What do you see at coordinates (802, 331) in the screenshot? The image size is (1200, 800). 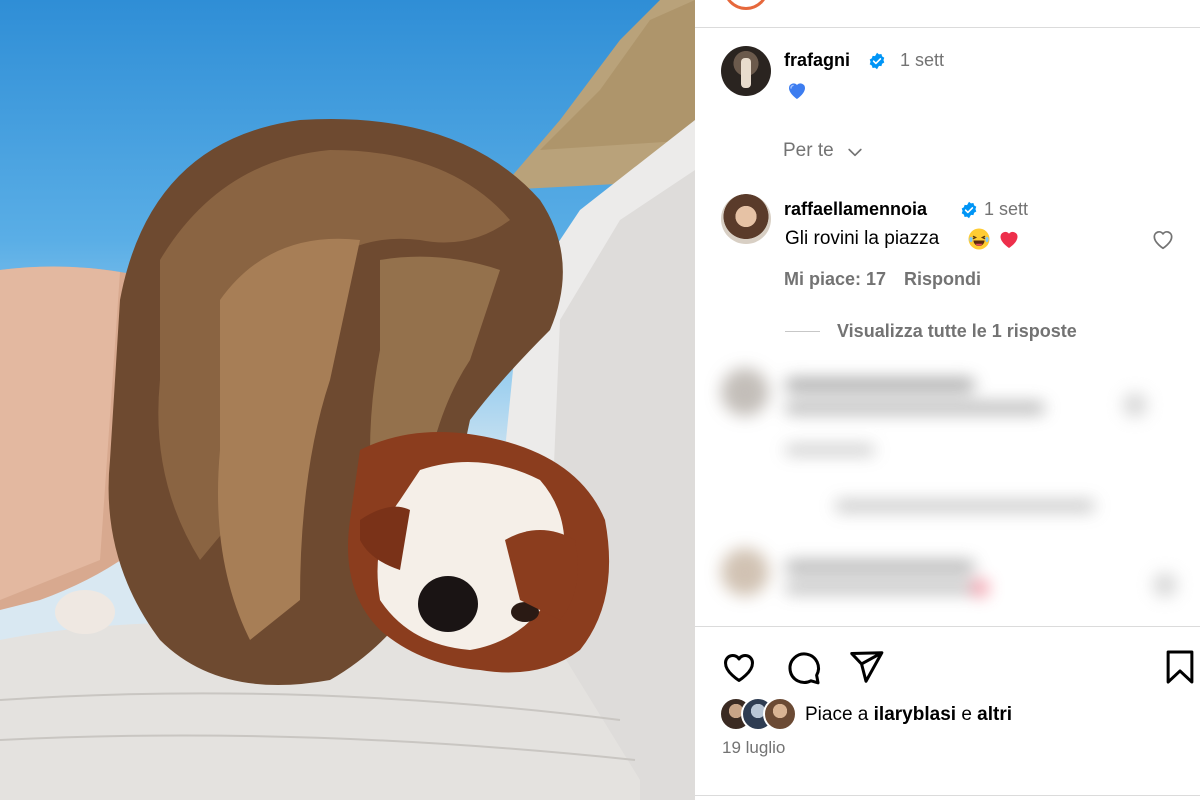 I see `replies-divider` at bounding box center [802, 331].